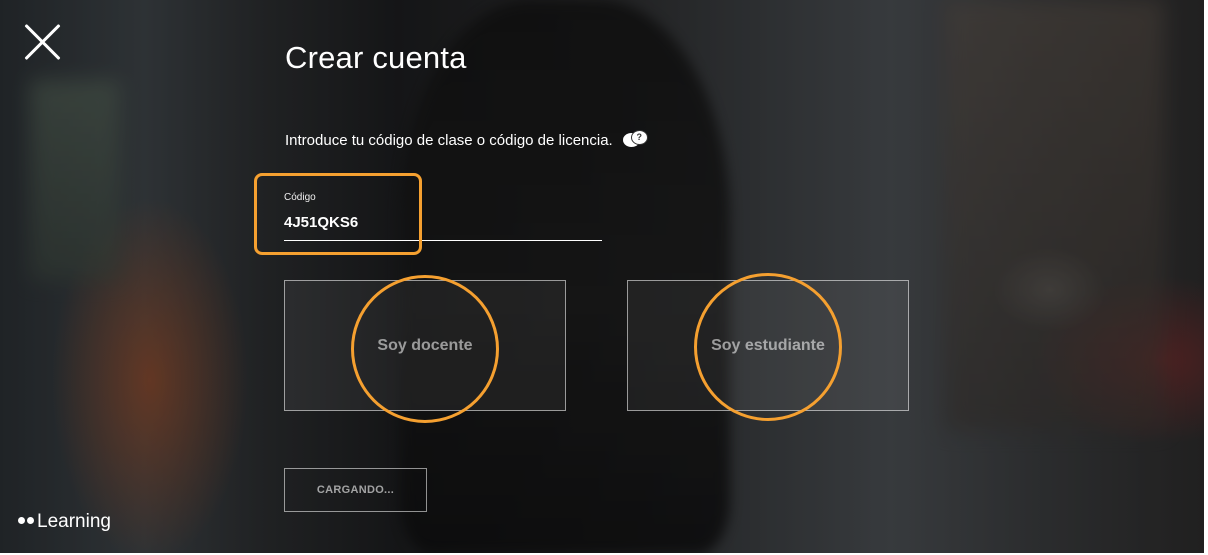 The height and width of the screenshot is (555, 1208). I want to click on student-role-button: Soy estudiante, so click(768, 345).